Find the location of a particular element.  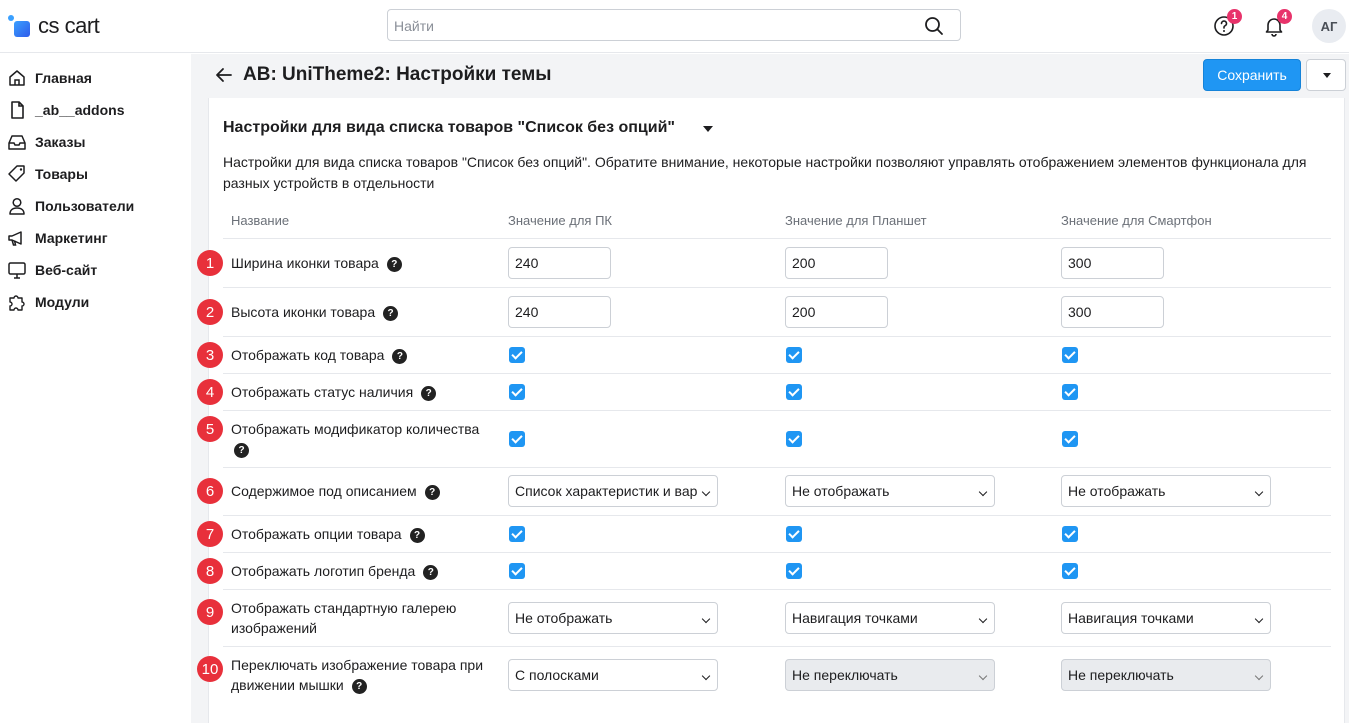

row-number-badge: 9 is located at coordinates (210, 612).